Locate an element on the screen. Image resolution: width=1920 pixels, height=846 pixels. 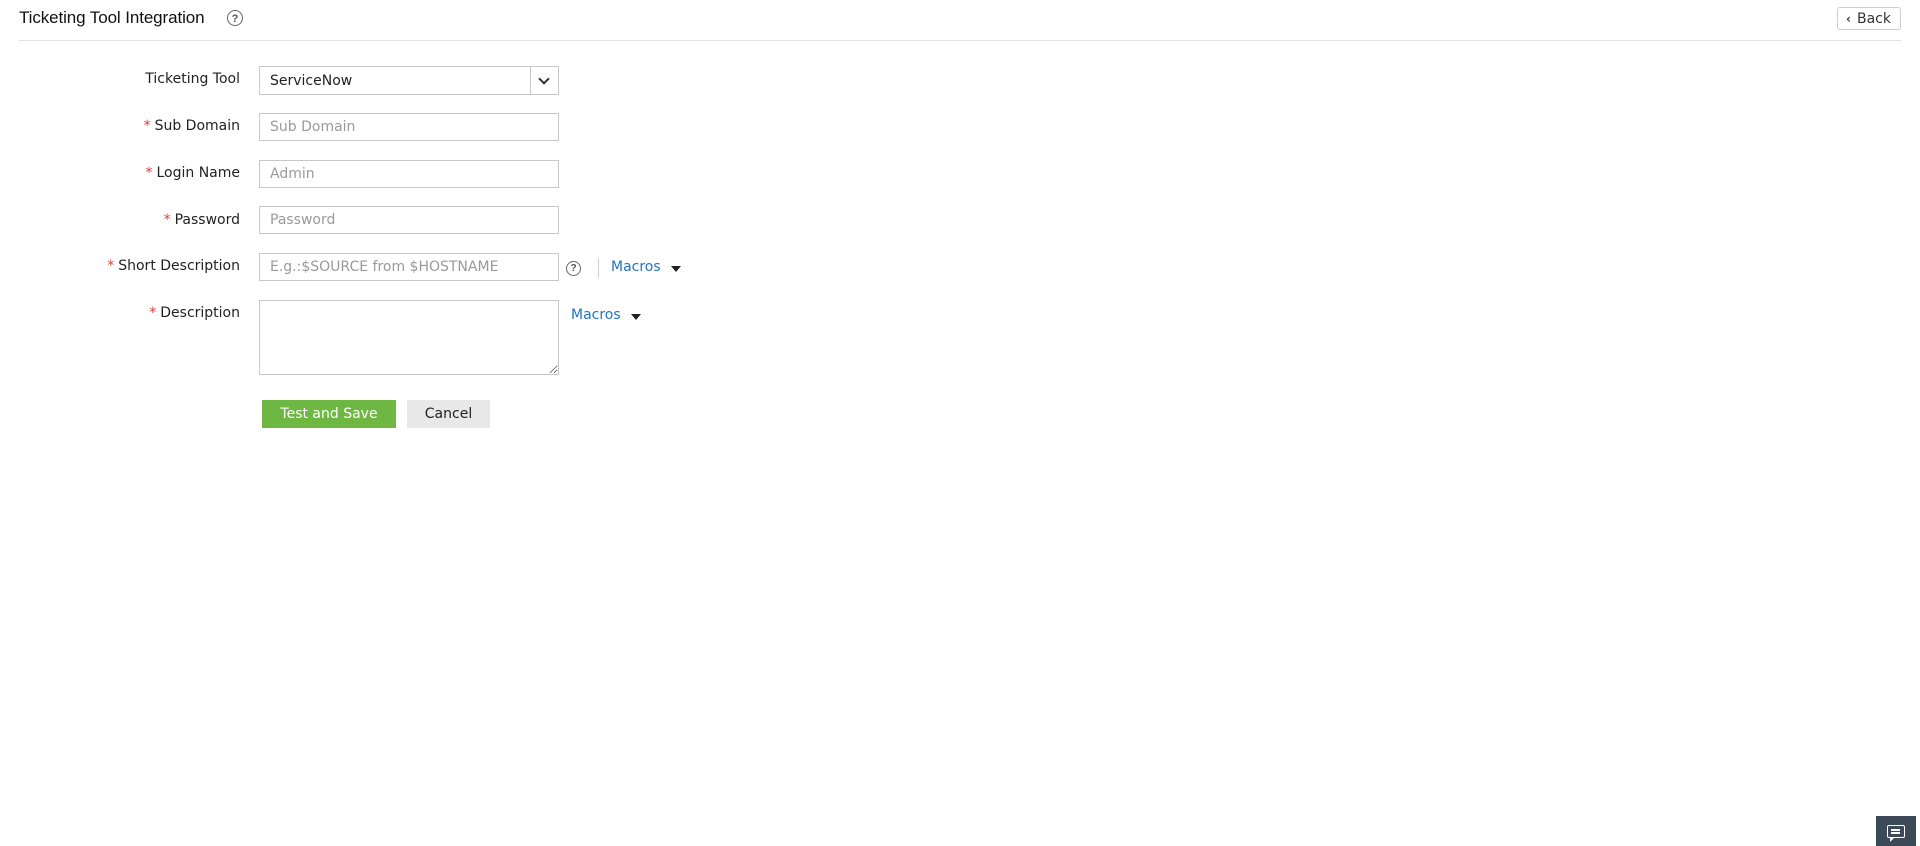
ticketing-tool-label-wrap: Ticketing Tool is located at coordinates (120, 81).